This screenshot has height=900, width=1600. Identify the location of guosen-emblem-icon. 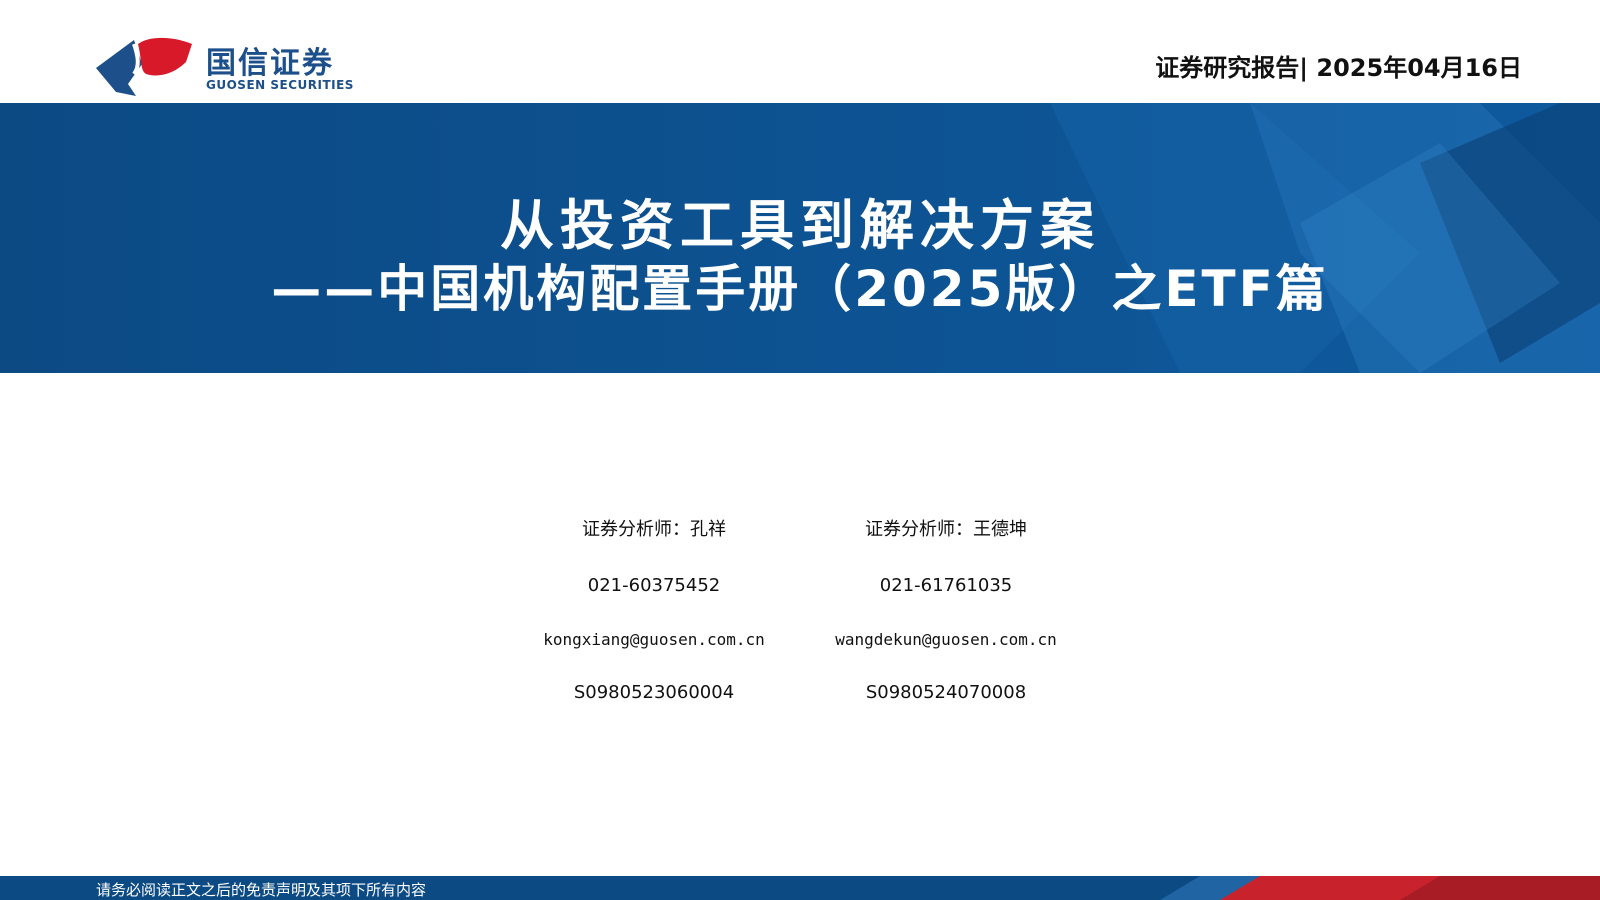
(144, 66).